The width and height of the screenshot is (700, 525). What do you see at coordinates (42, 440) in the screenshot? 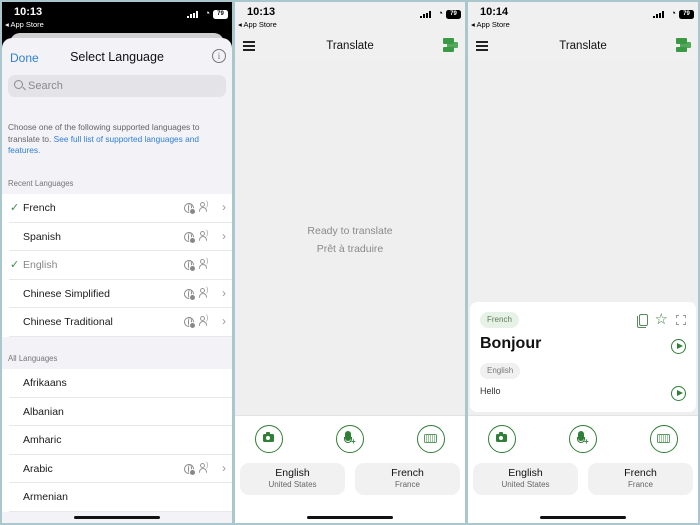
I see `language-name: Amharic` at bounding box center [42, 440].